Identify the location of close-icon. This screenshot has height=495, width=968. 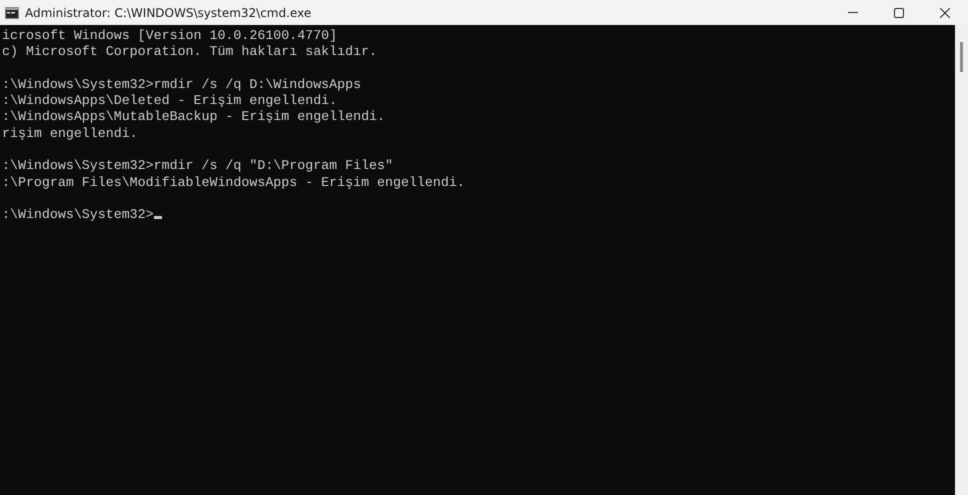
(945, 13).